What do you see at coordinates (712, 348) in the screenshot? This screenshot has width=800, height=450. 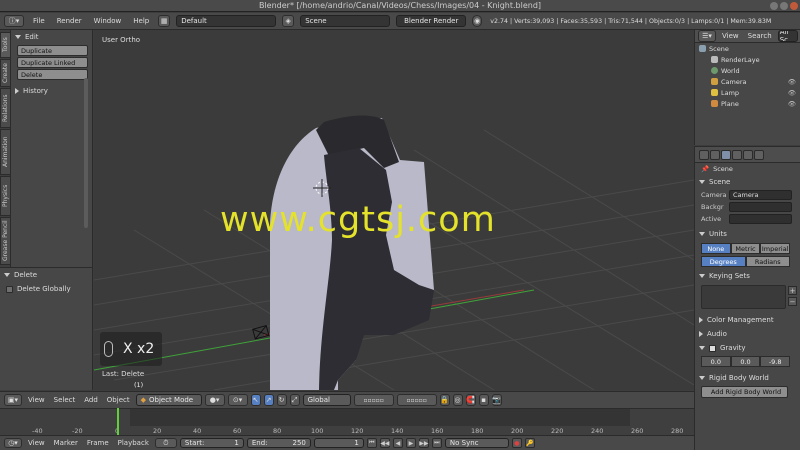 I see `gravity-checkbox` at bounding box center [712, 348].